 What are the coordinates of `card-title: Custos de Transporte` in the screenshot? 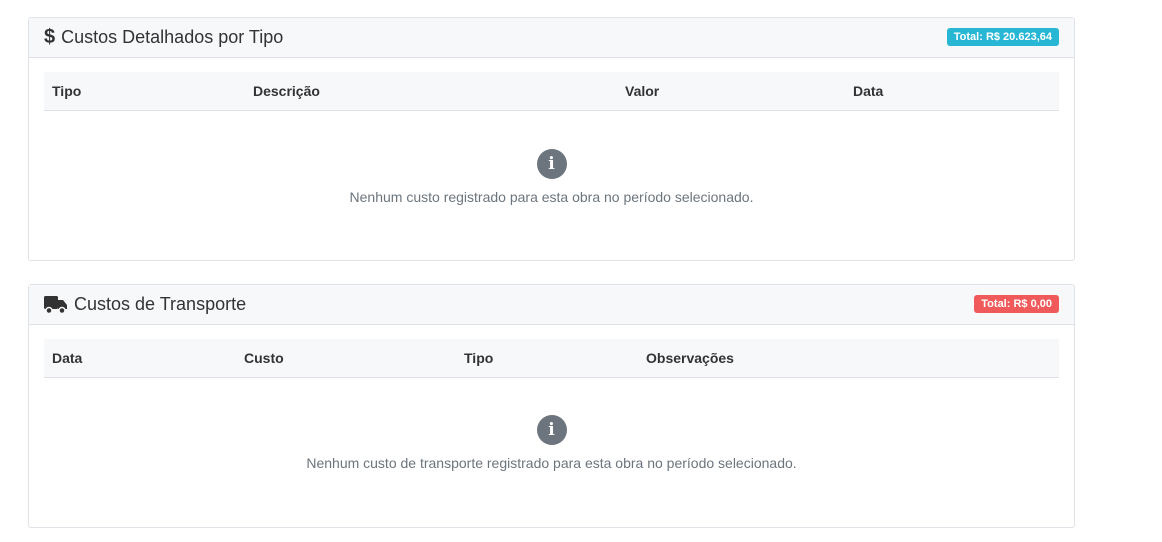 It's located at (145, 304).